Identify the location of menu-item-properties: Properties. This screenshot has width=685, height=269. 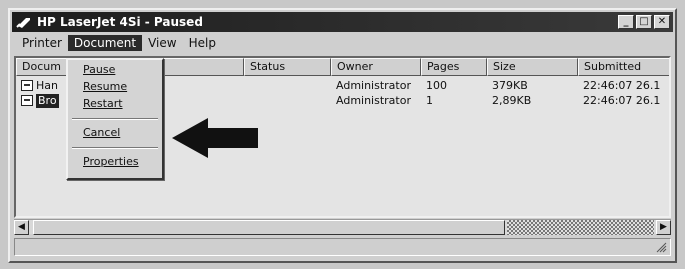
(111, 161).